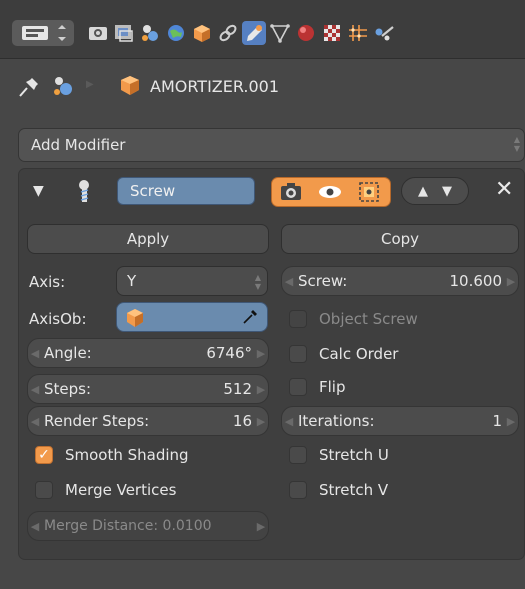 This screenshot has height=589, width=525. I want to click on axis-dropdown: Y ▲ ▼, so click(192, 281).